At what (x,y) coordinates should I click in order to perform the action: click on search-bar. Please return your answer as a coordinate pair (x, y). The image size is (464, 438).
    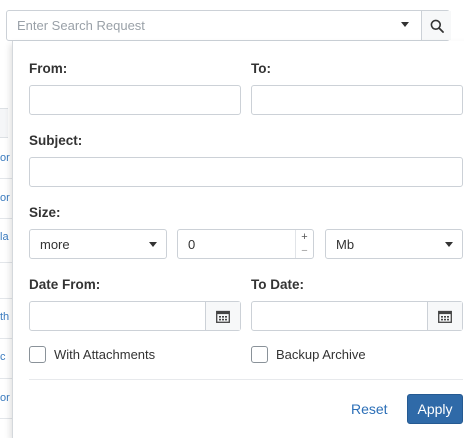
    Looking at the image, I should click on (228, 25).